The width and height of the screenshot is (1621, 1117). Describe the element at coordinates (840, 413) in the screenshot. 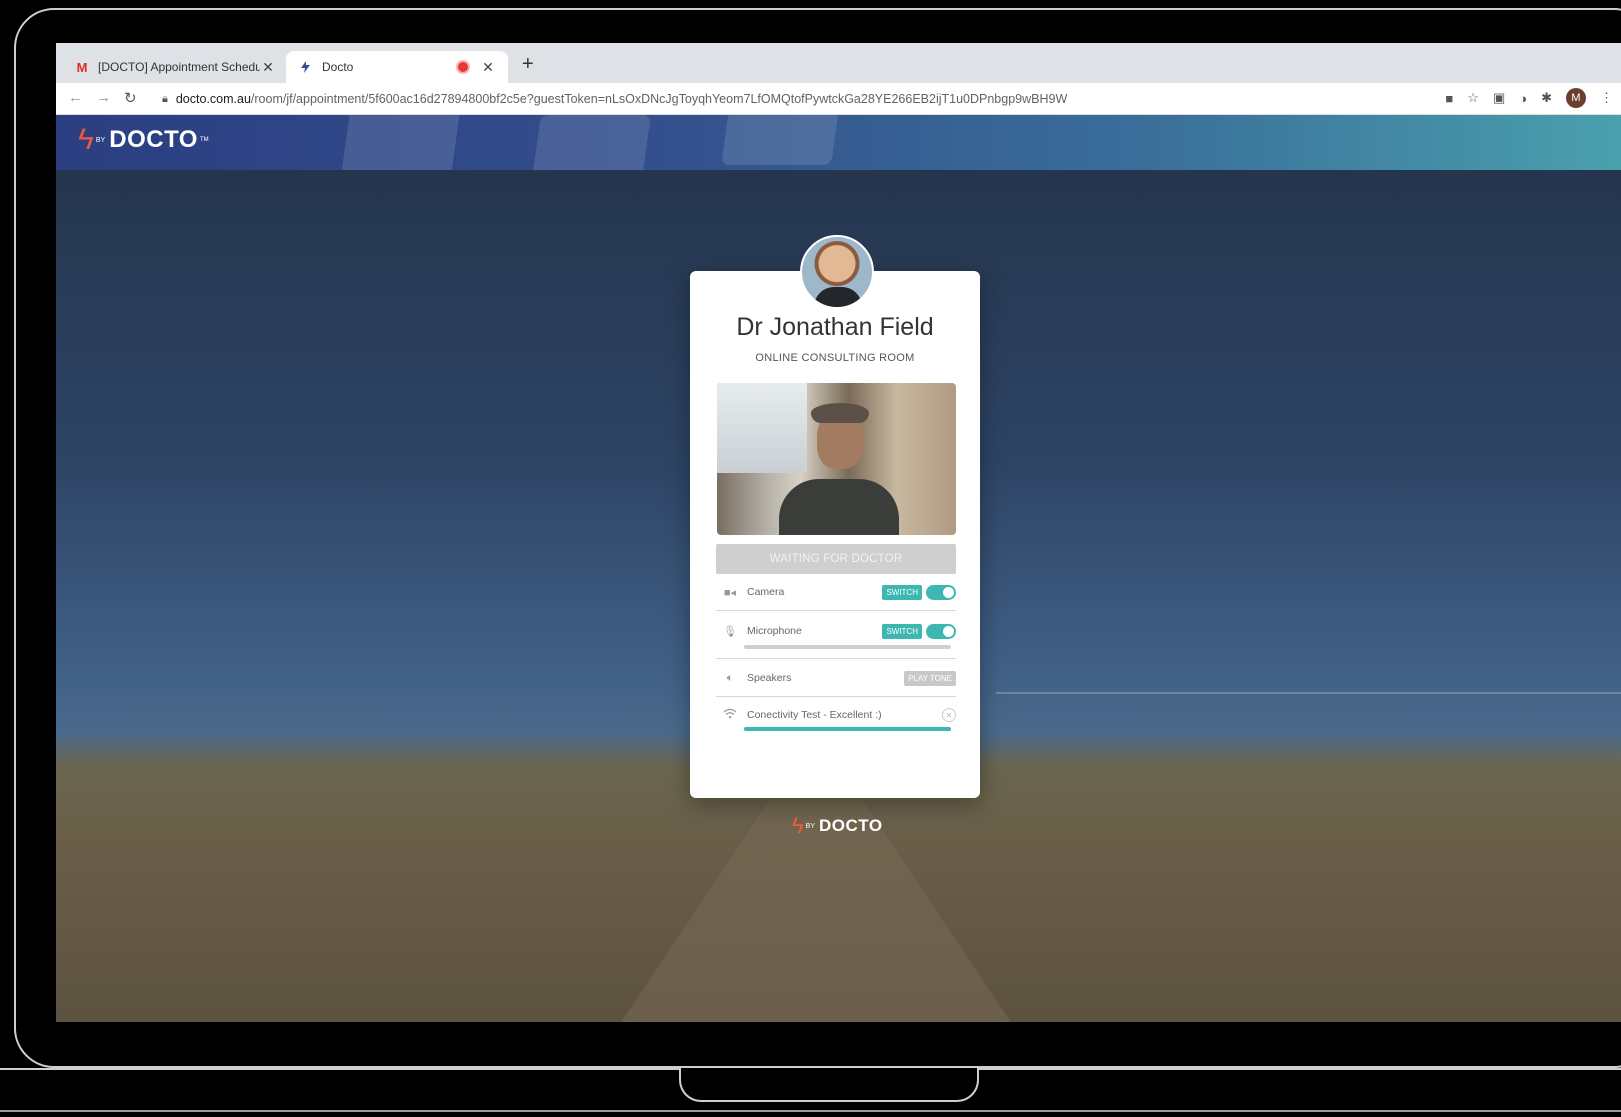

I see `video-person-cap` at that location.